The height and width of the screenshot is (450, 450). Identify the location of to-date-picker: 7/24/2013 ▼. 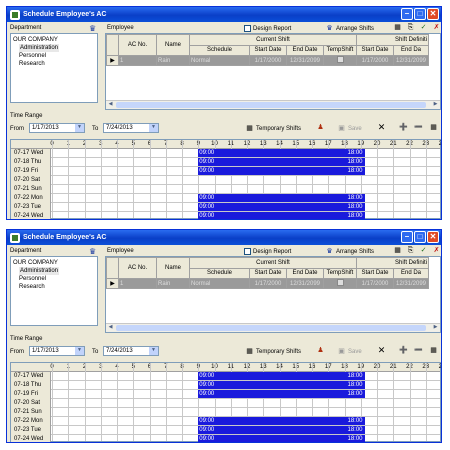
(131, 351).